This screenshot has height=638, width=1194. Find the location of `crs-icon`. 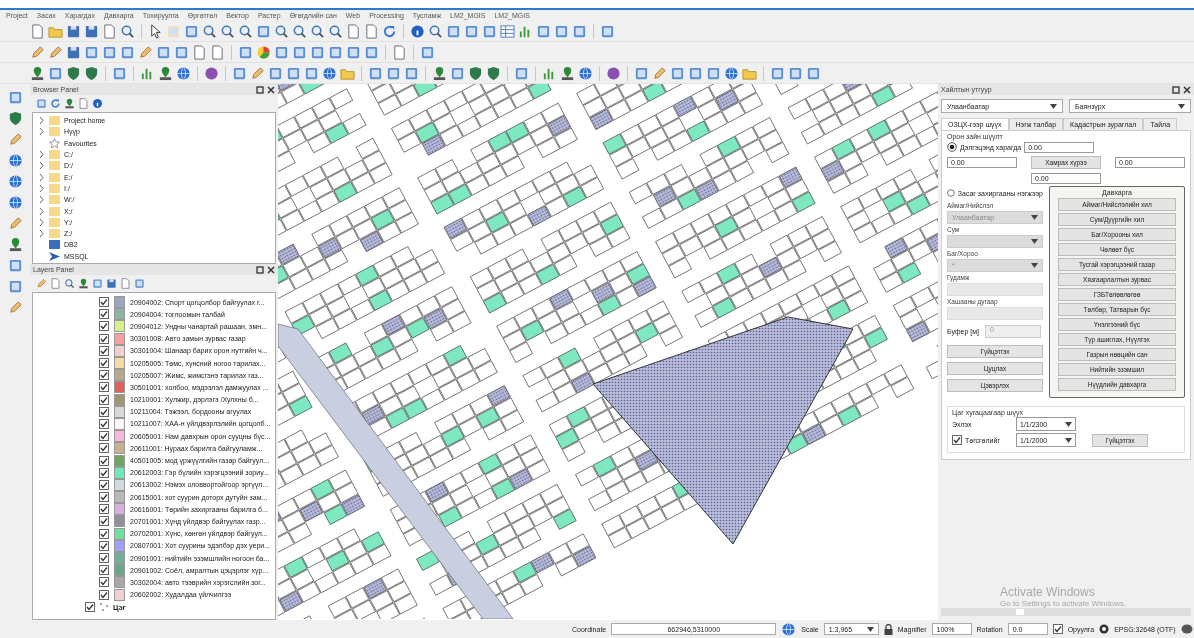

crs-icon is located at coordinates (1104, 629).